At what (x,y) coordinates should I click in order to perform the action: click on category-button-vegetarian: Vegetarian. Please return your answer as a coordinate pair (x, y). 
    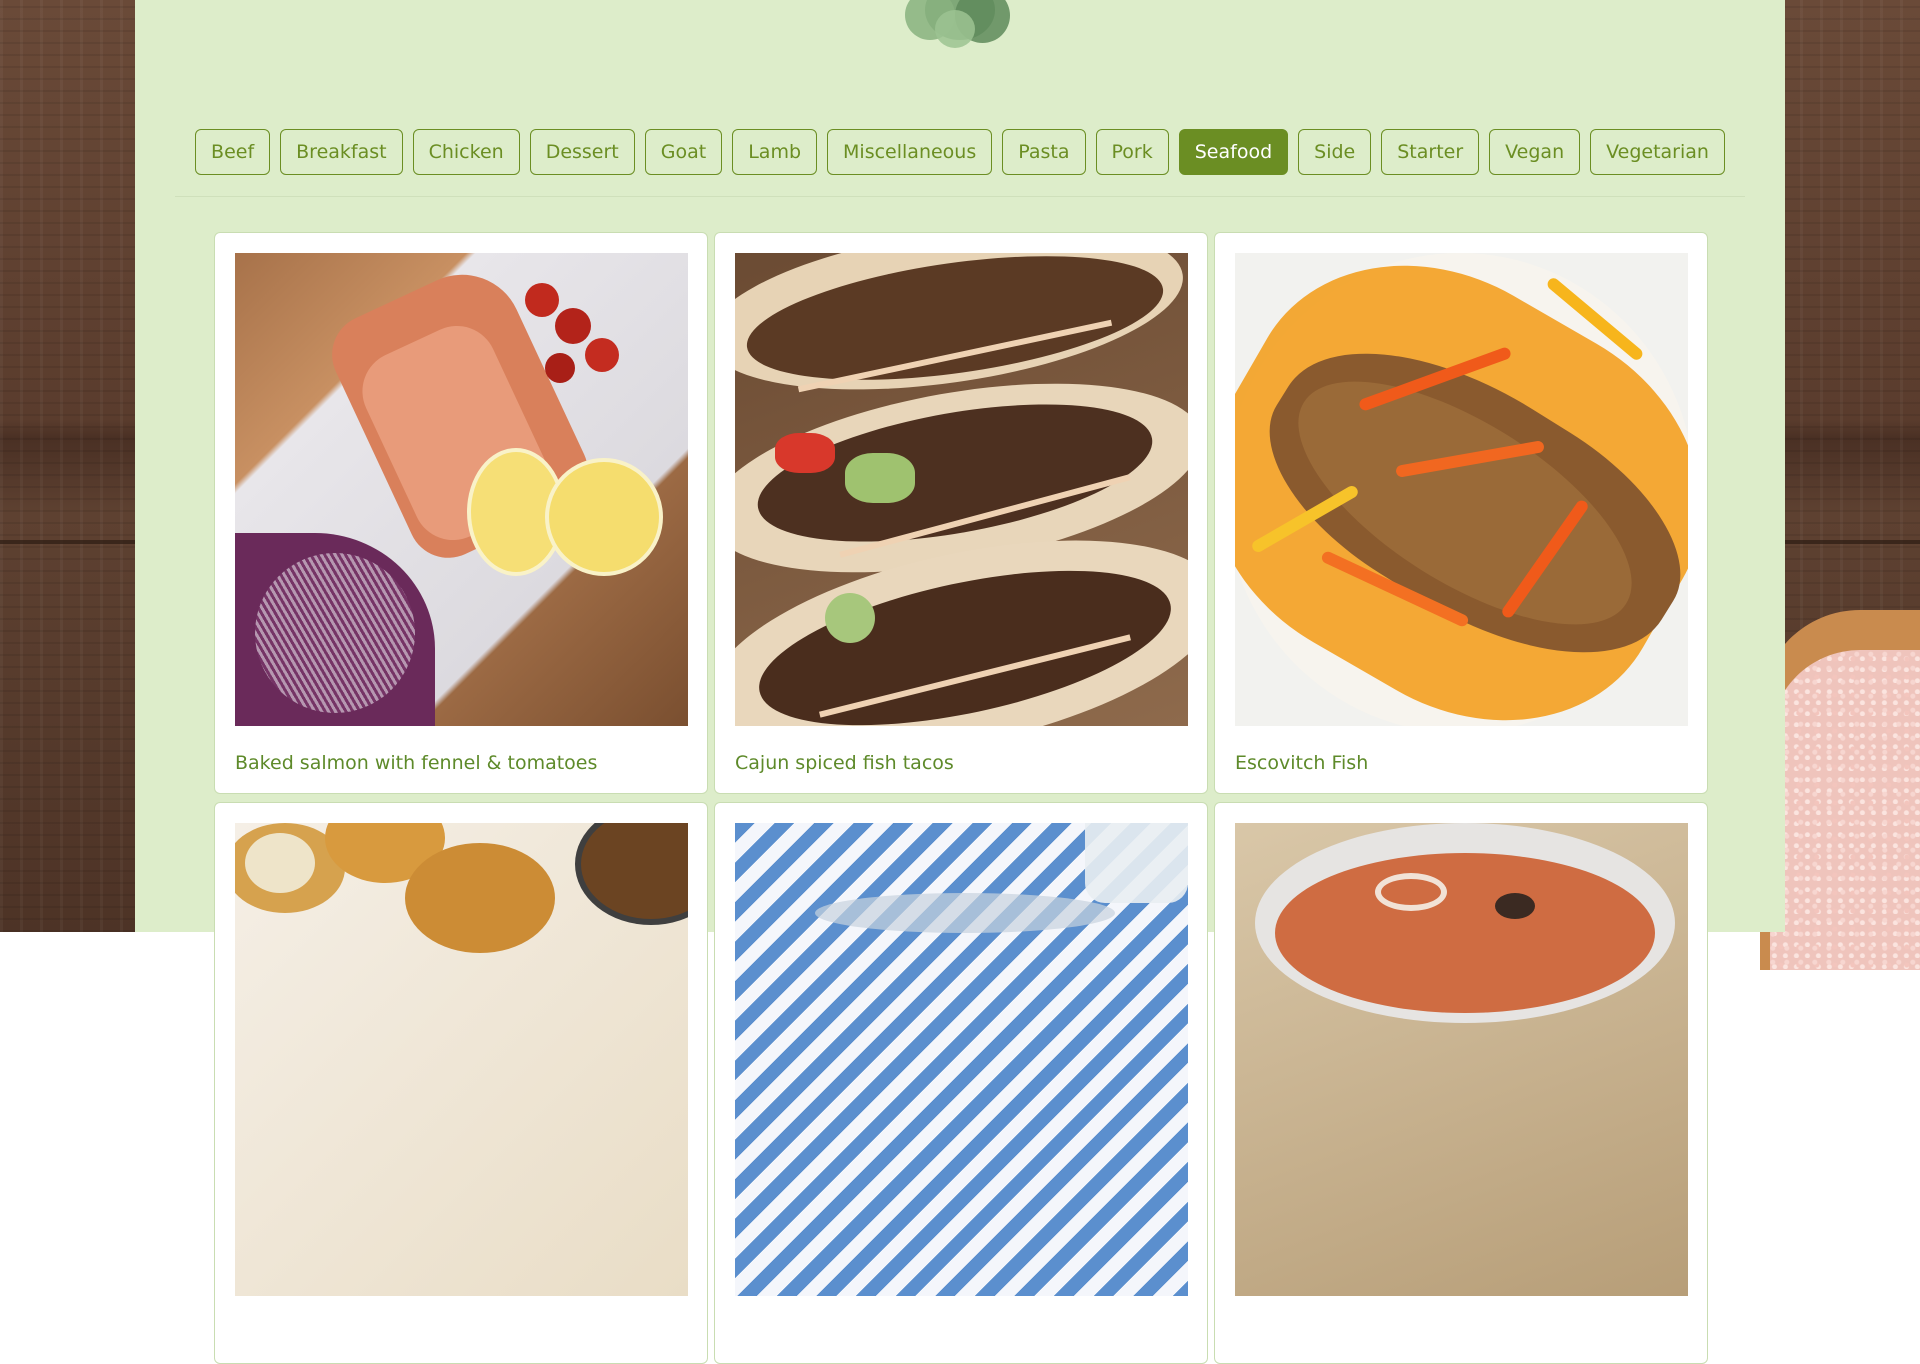
    Looking at the image, I should click on (1657, 152).